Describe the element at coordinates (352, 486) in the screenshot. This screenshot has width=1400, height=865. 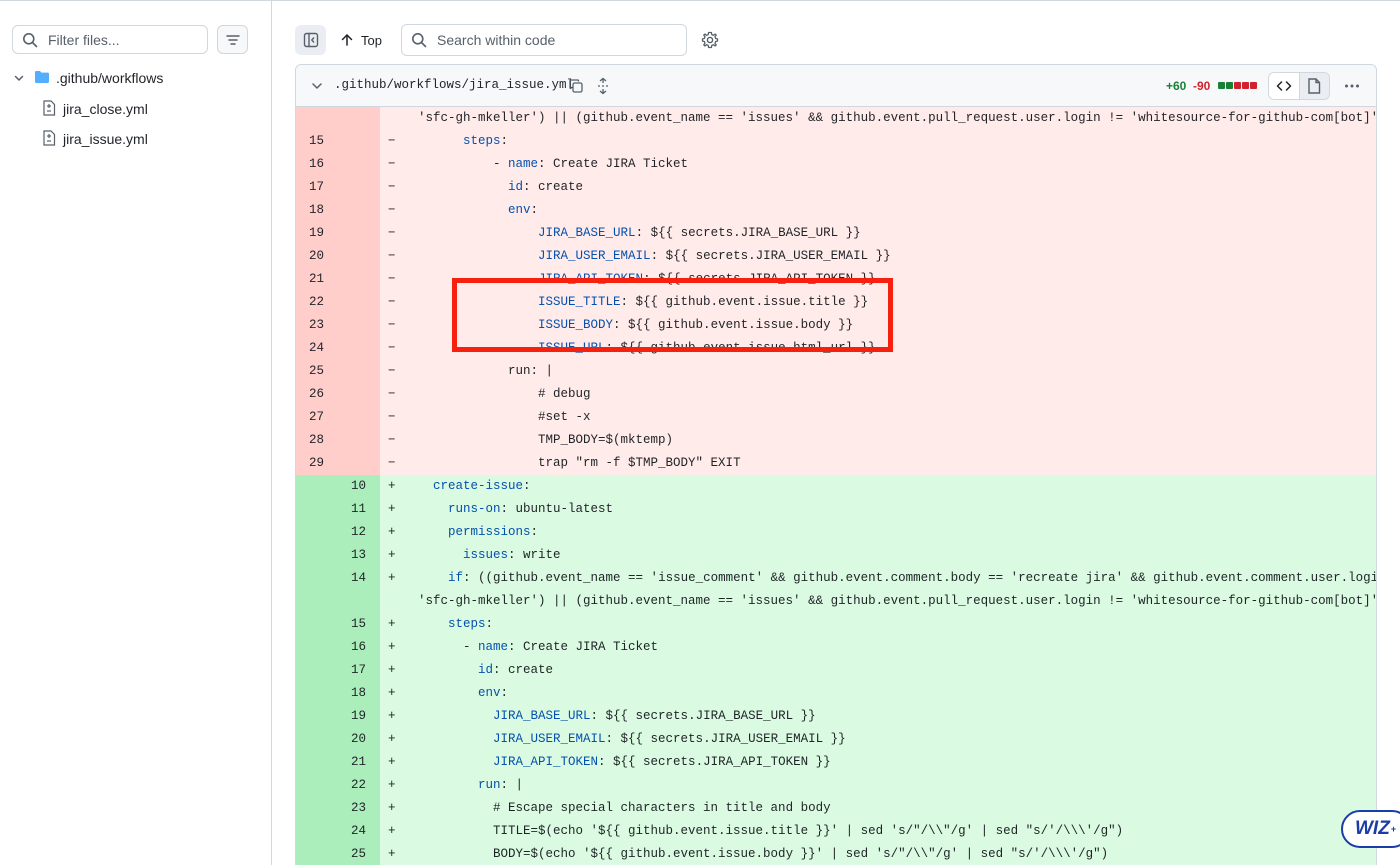
I see `new-line-number: 10` at that location.